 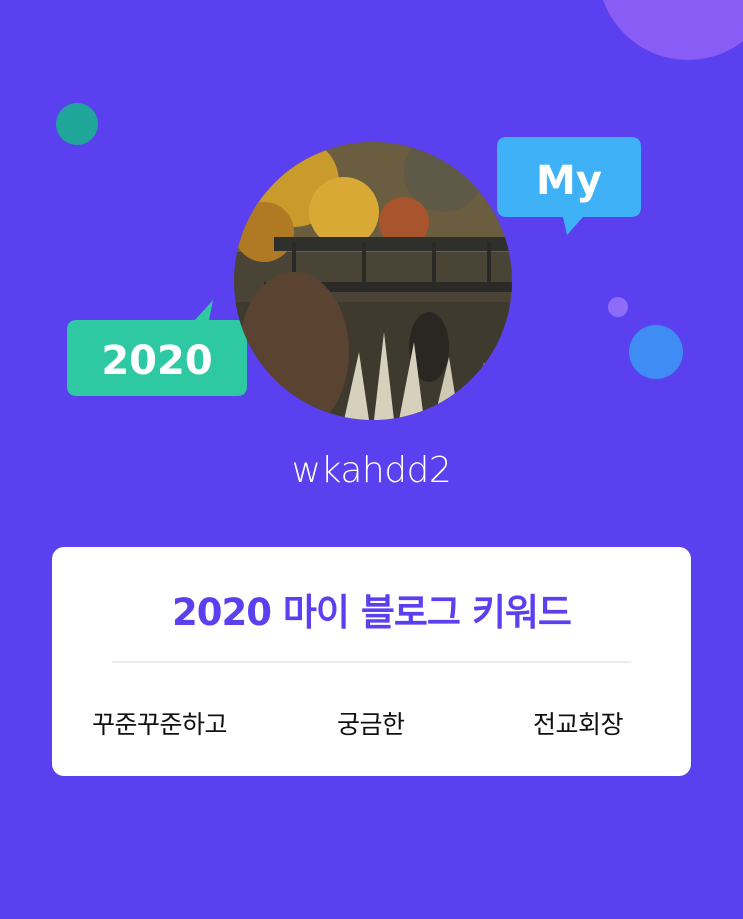 What do you see at coordinates (371, 724) in the screenshot?
I see `keyword-item: 궁금한` at bounding box center [371, 724].